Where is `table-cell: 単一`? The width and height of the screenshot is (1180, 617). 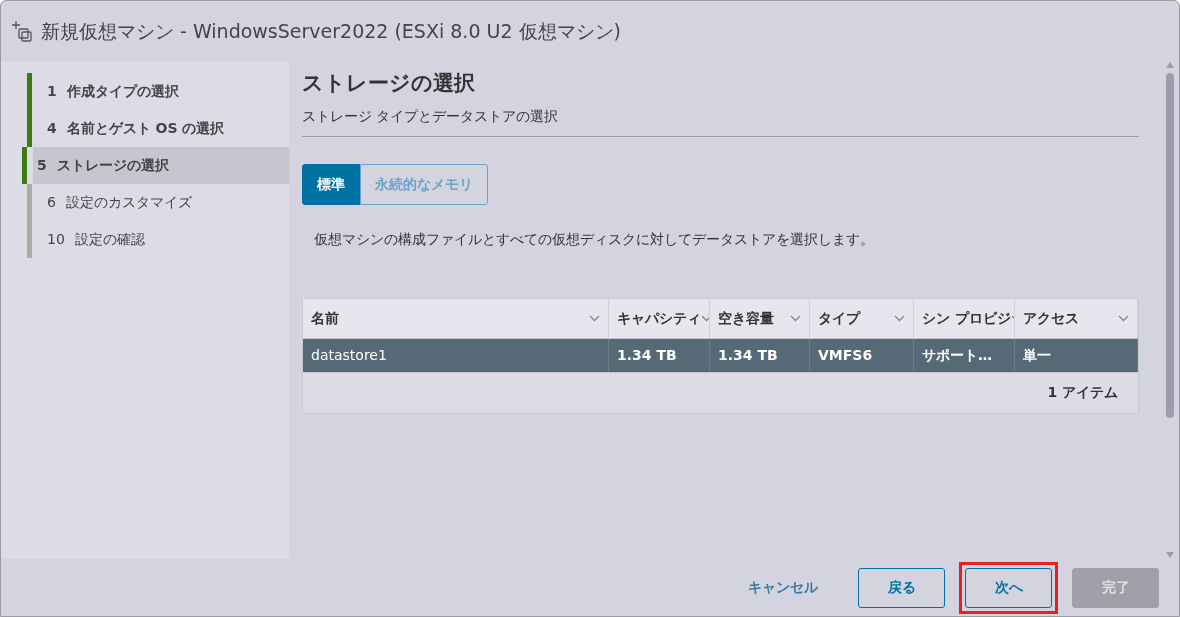 table-cell: 単一 is located at coordinates (1076, 356).